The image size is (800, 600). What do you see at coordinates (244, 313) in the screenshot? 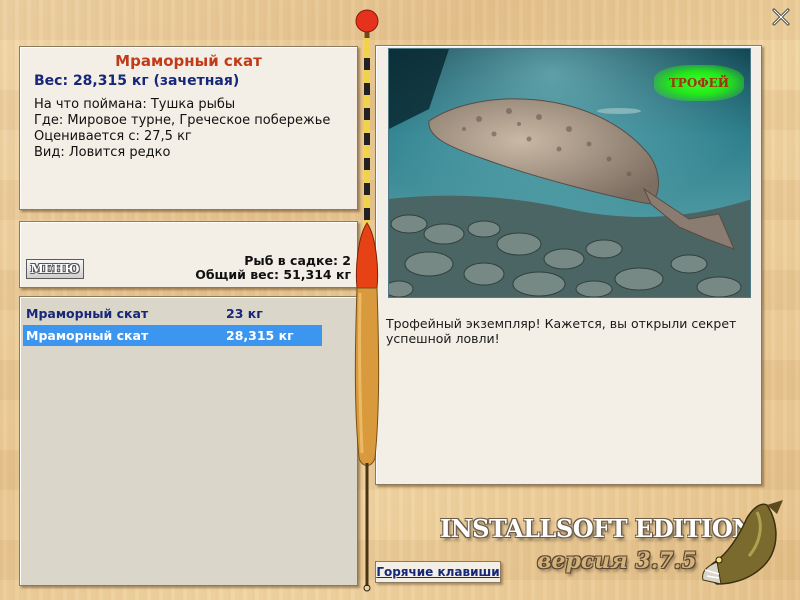
I see `catch-weight: 23 кг` at bounding box center [244, 313].